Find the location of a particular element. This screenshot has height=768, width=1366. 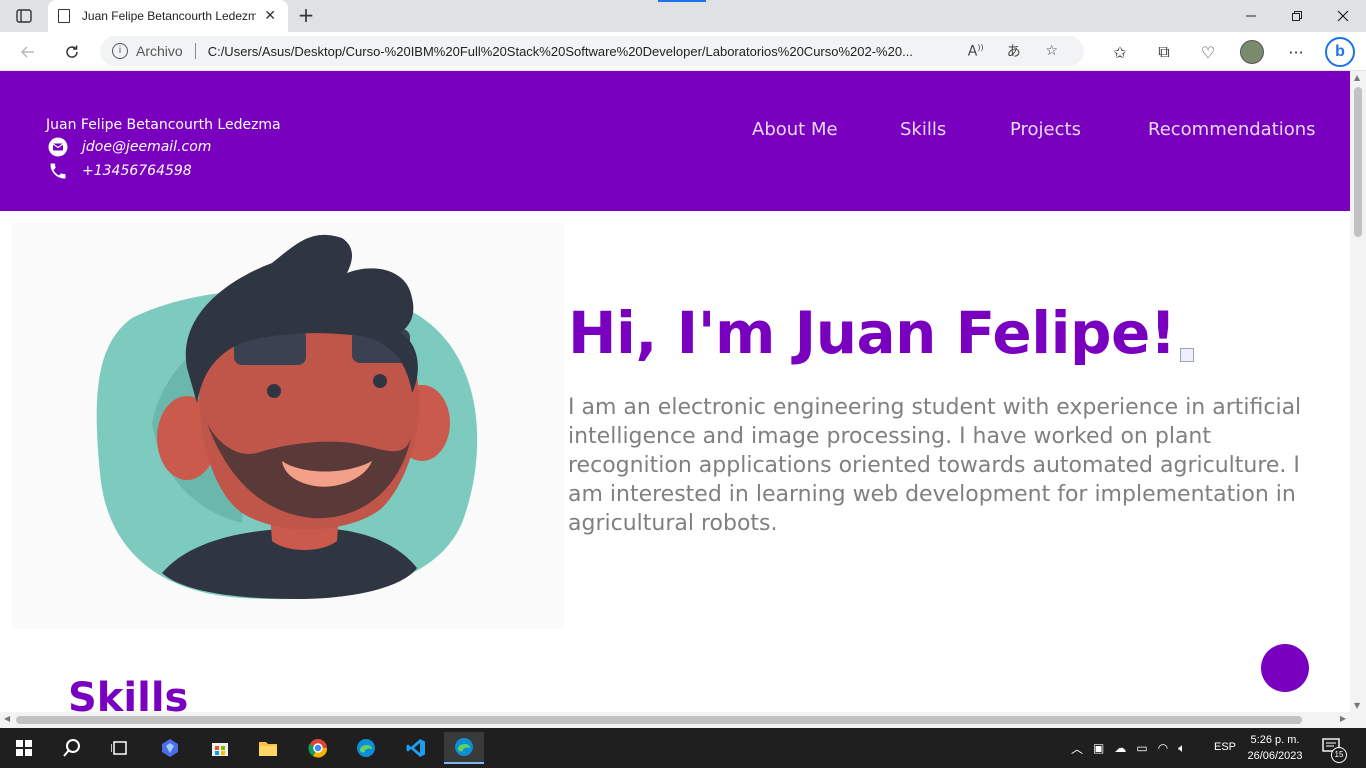

volume-icon: 🔈︎ is located at coordinates (1181, 748).